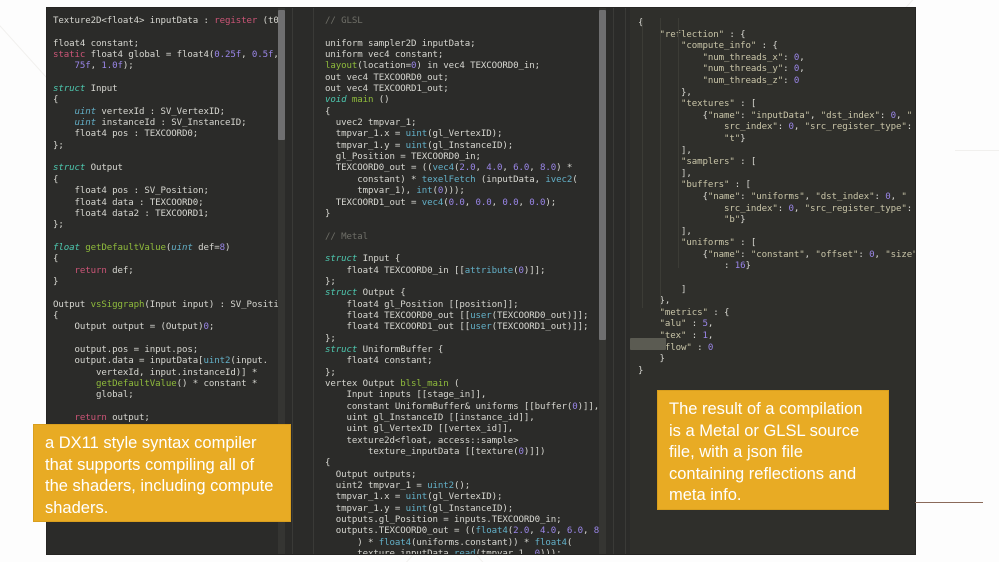  I want to click on json-pane-scrollbar, so click(648, 281).